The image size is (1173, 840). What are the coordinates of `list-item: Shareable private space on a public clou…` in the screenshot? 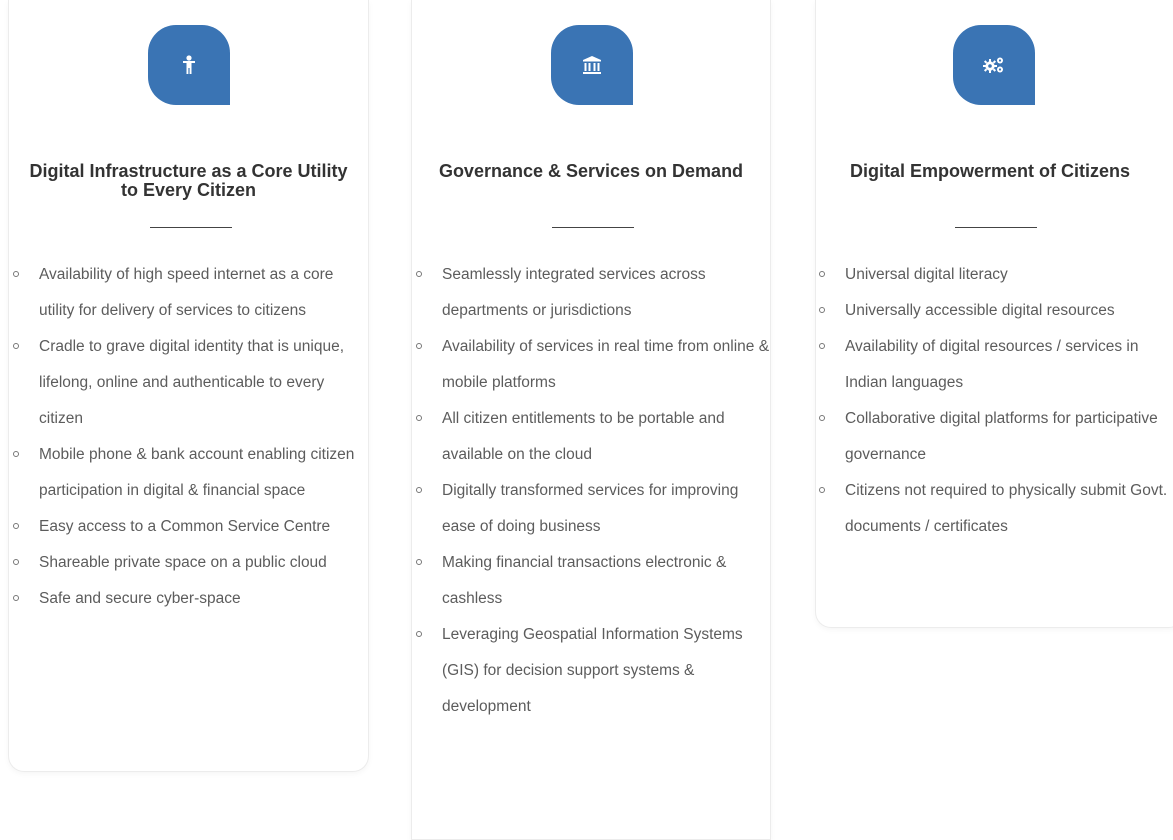 It's located at (189, 563).